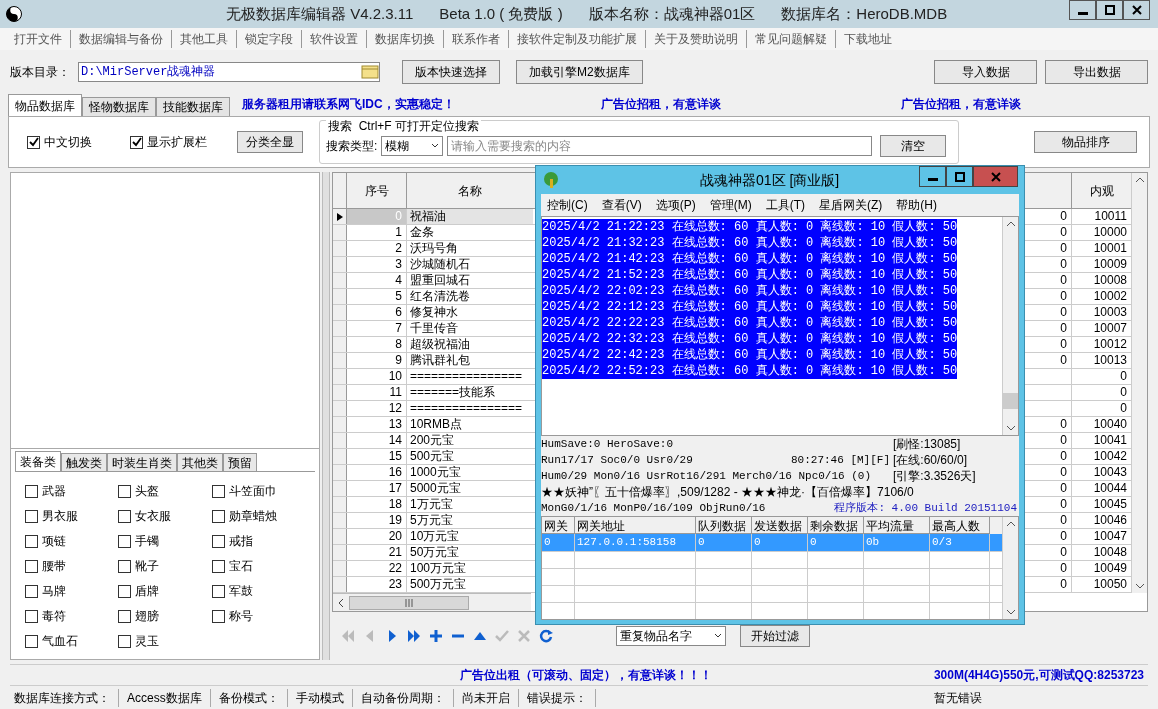 The width and height of the screenshot is (1158, 709). What do you see at coordinates (252, 516) in the screenshot?
I see `checkbox-label: 勋章蜡烛` at bounding box center [252, 516].